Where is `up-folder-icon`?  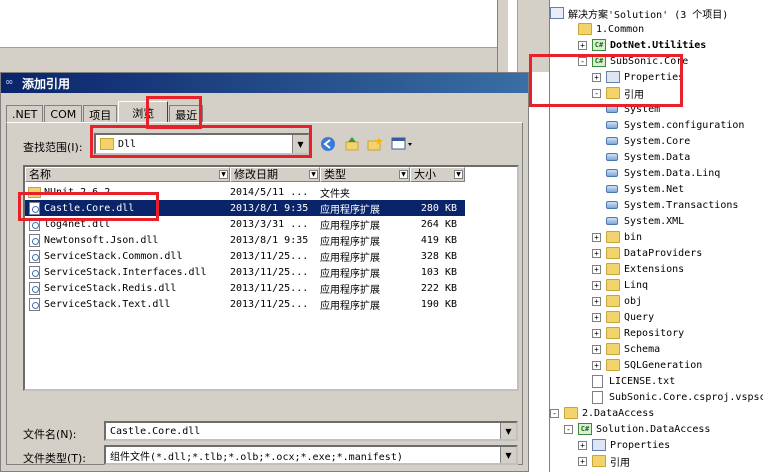
up-folder-icon is located at coordinates (352, 144).